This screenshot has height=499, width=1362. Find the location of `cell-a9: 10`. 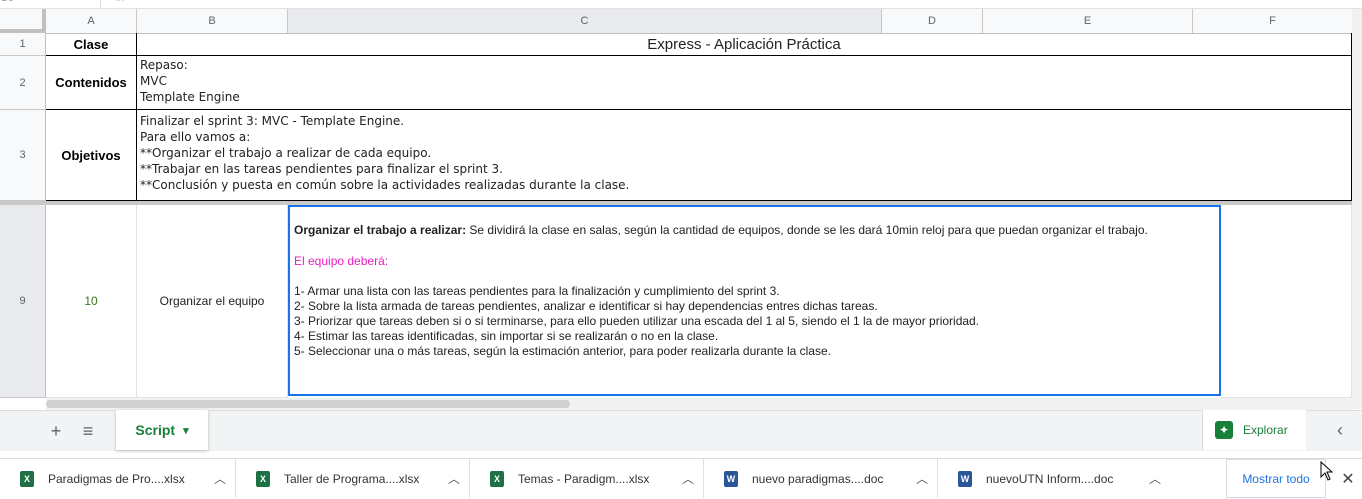

cell-a9: 10 is located at coordinates (91, 301).